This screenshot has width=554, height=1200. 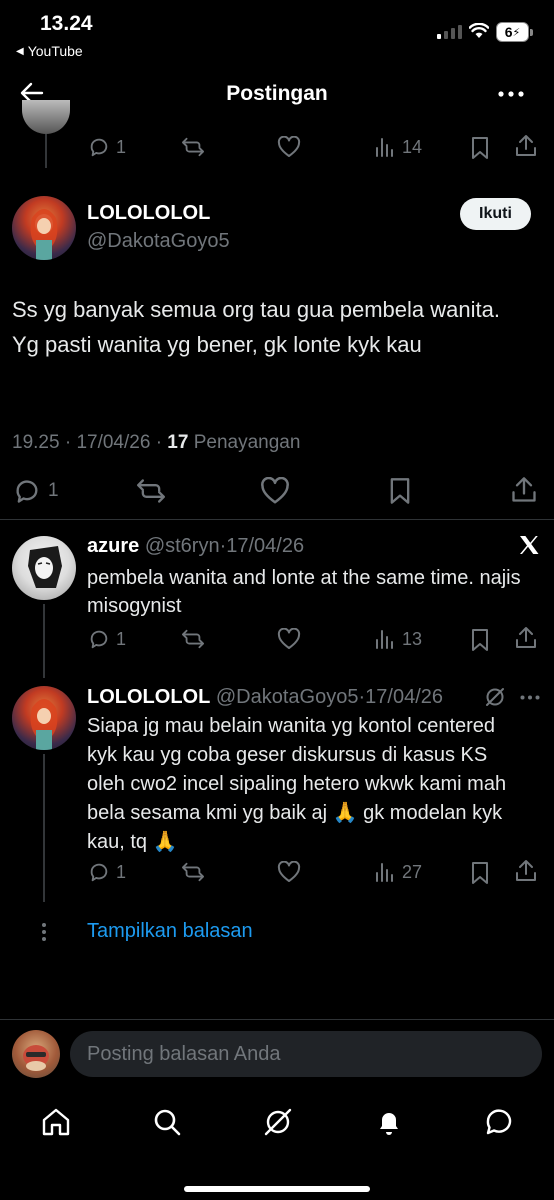 I want to click on status-time: 13.24, so click(x=66, y=23).